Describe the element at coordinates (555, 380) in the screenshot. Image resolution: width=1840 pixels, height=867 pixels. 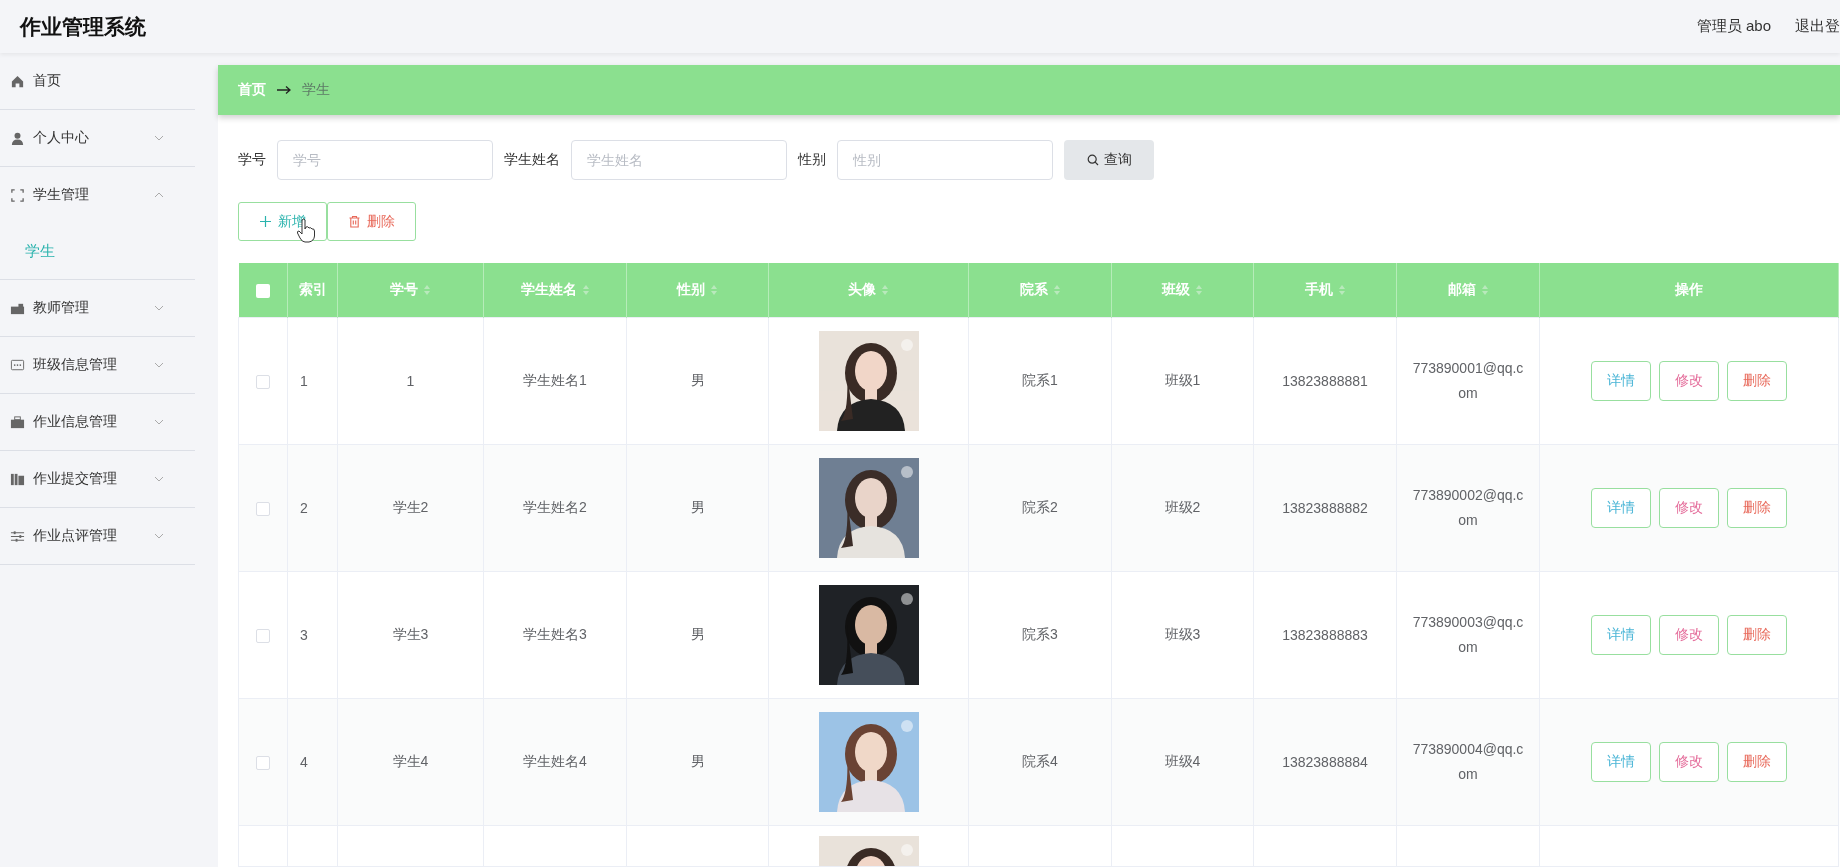
I see `table-cell: 学生姓名1` at that location.